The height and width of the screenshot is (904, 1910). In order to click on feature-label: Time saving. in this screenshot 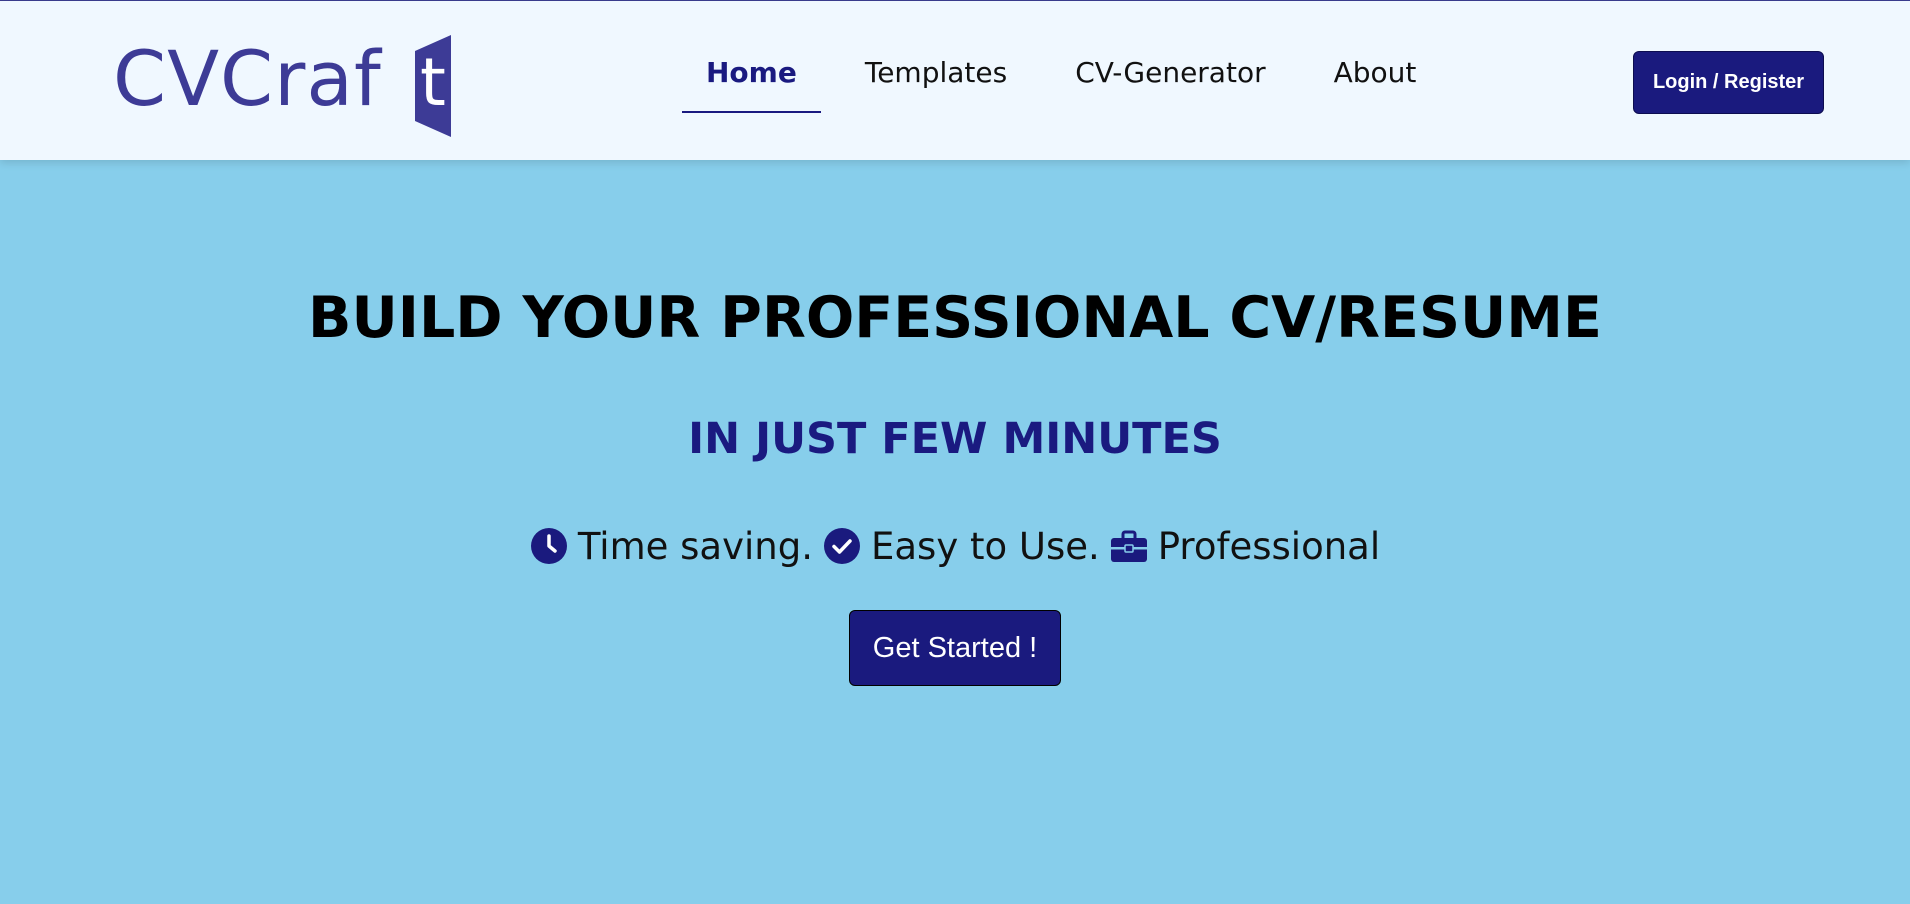, I will do `click(695, 546)`.